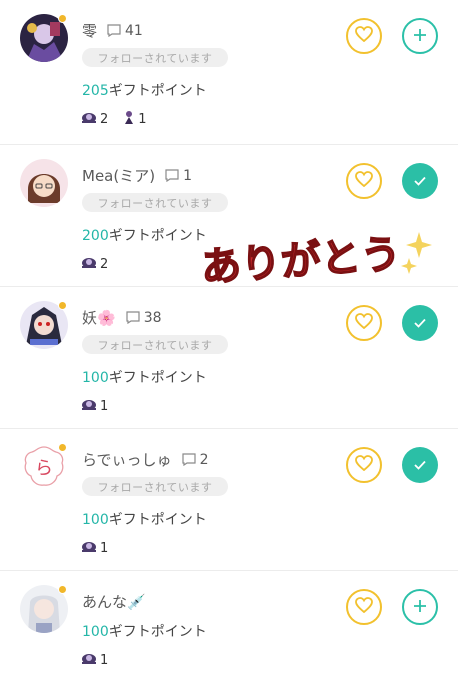 The image size is (458, 680). Describe the element at coordinates (416, 253) in the screenshot. I see `sparkle-icon` at that location.